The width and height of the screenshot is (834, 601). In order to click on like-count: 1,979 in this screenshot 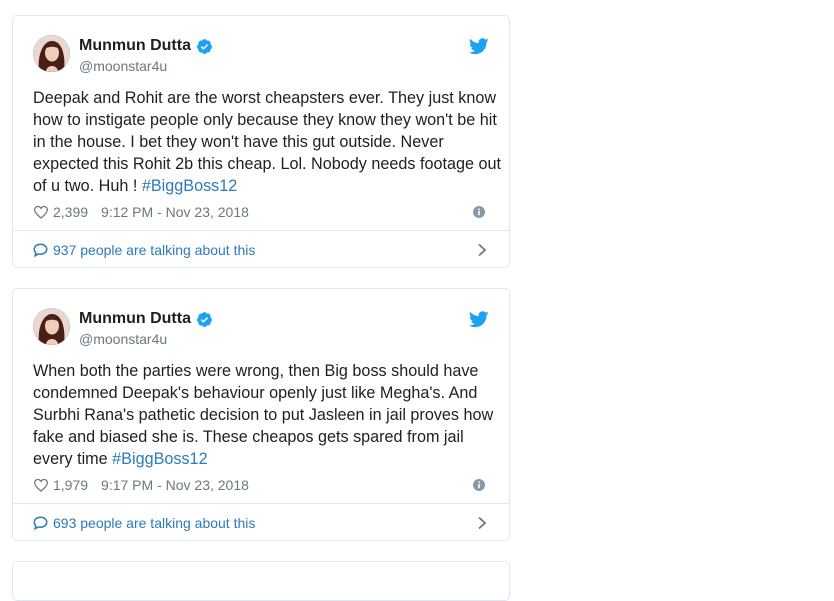, I will do `click(70, 485)`.